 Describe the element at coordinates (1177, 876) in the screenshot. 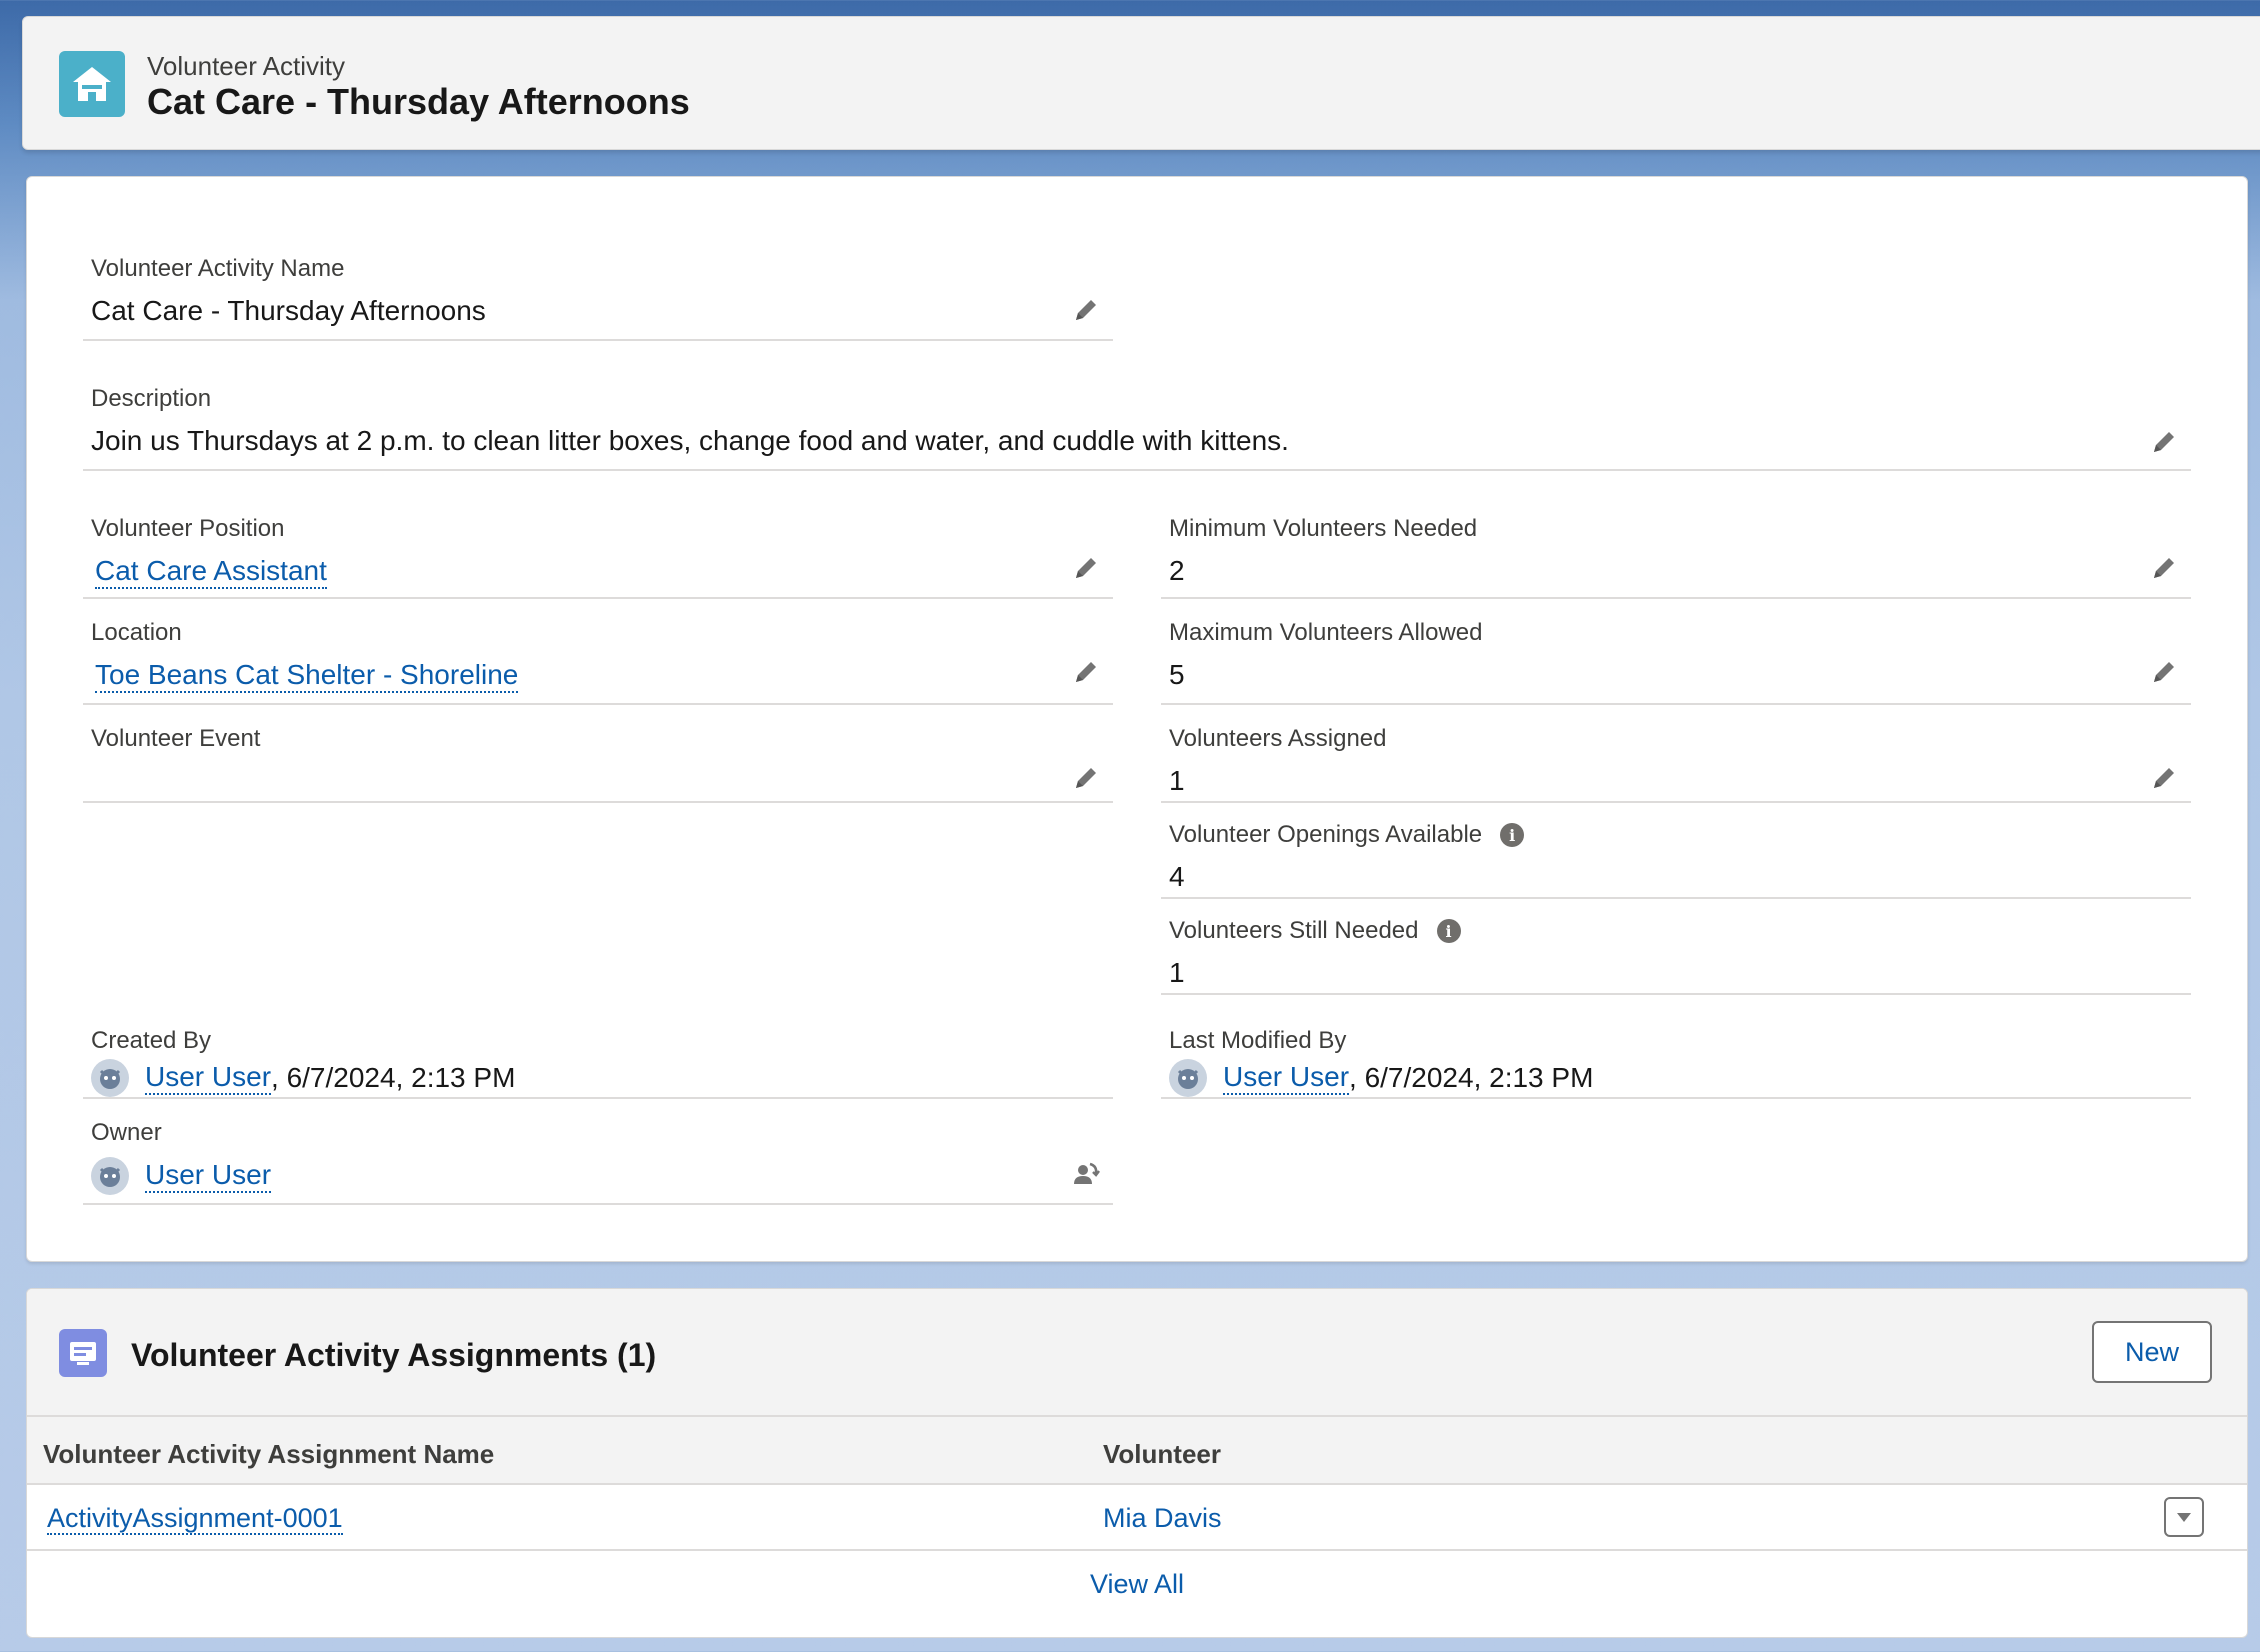

I see `field-value: 4` at that location.